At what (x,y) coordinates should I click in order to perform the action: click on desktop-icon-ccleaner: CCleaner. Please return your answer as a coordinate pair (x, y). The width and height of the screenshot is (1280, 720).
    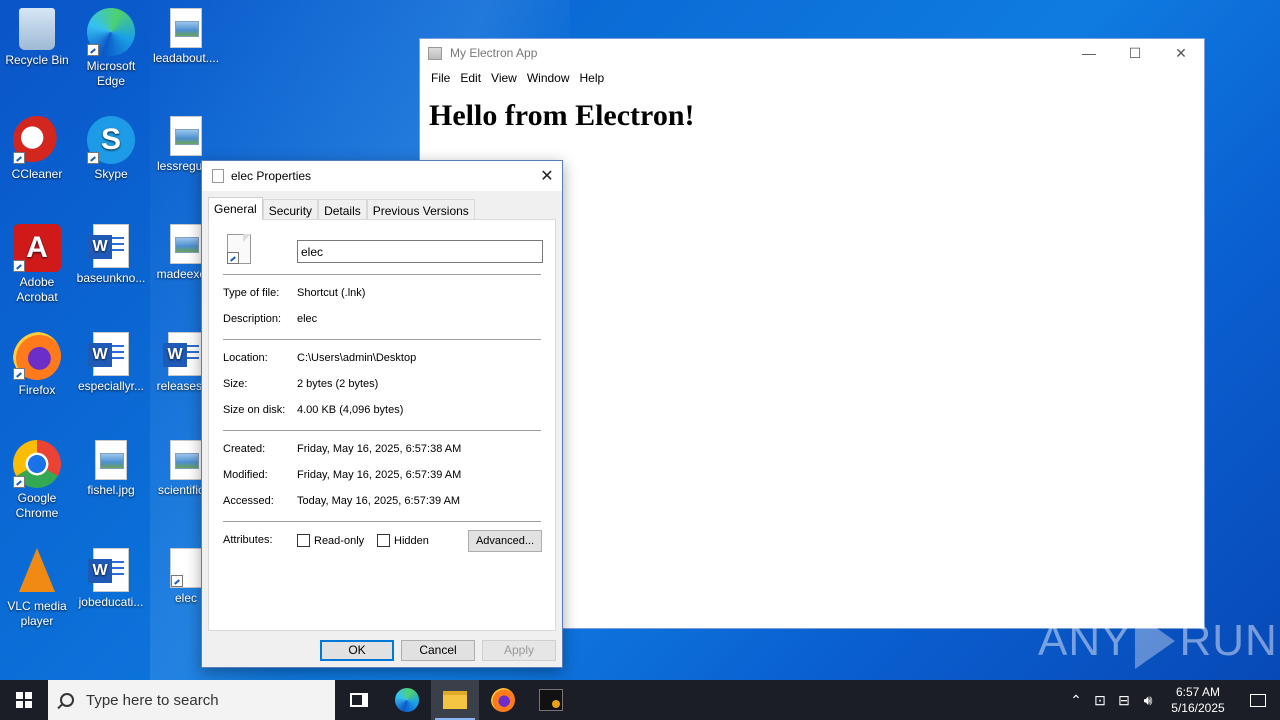
    Looking at the image, I should click on (37, 149).